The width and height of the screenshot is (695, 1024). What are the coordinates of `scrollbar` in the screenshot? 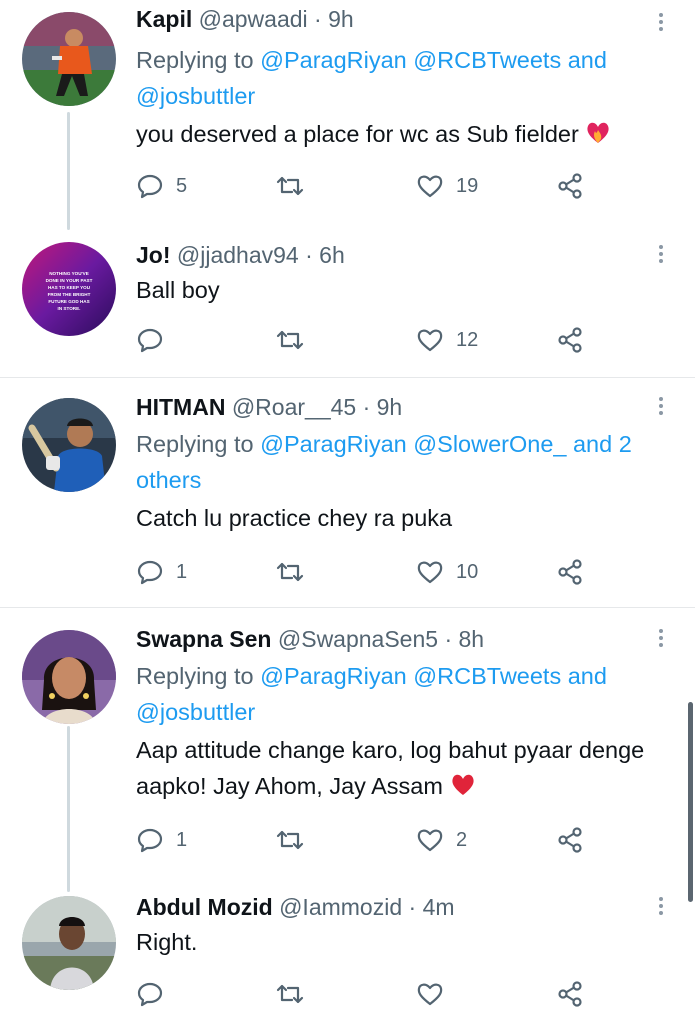 It's located at (690, 802).